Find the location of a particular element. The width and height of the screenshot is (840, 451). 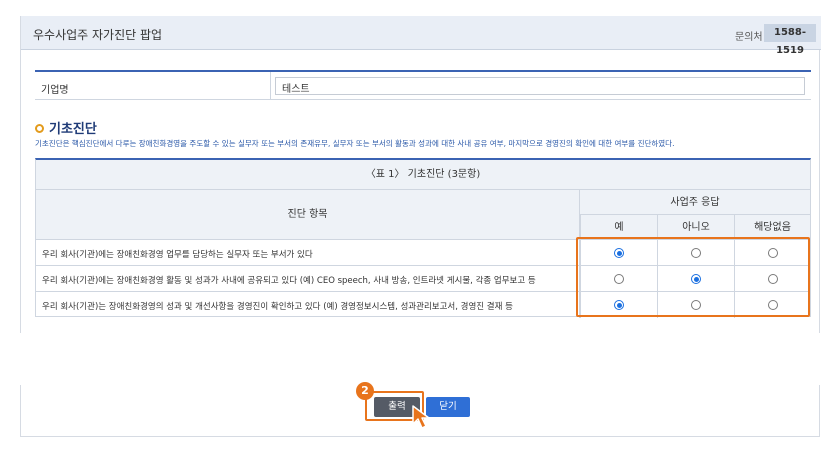

company-name-input: 테스트 is located at coordinates (540, 86).